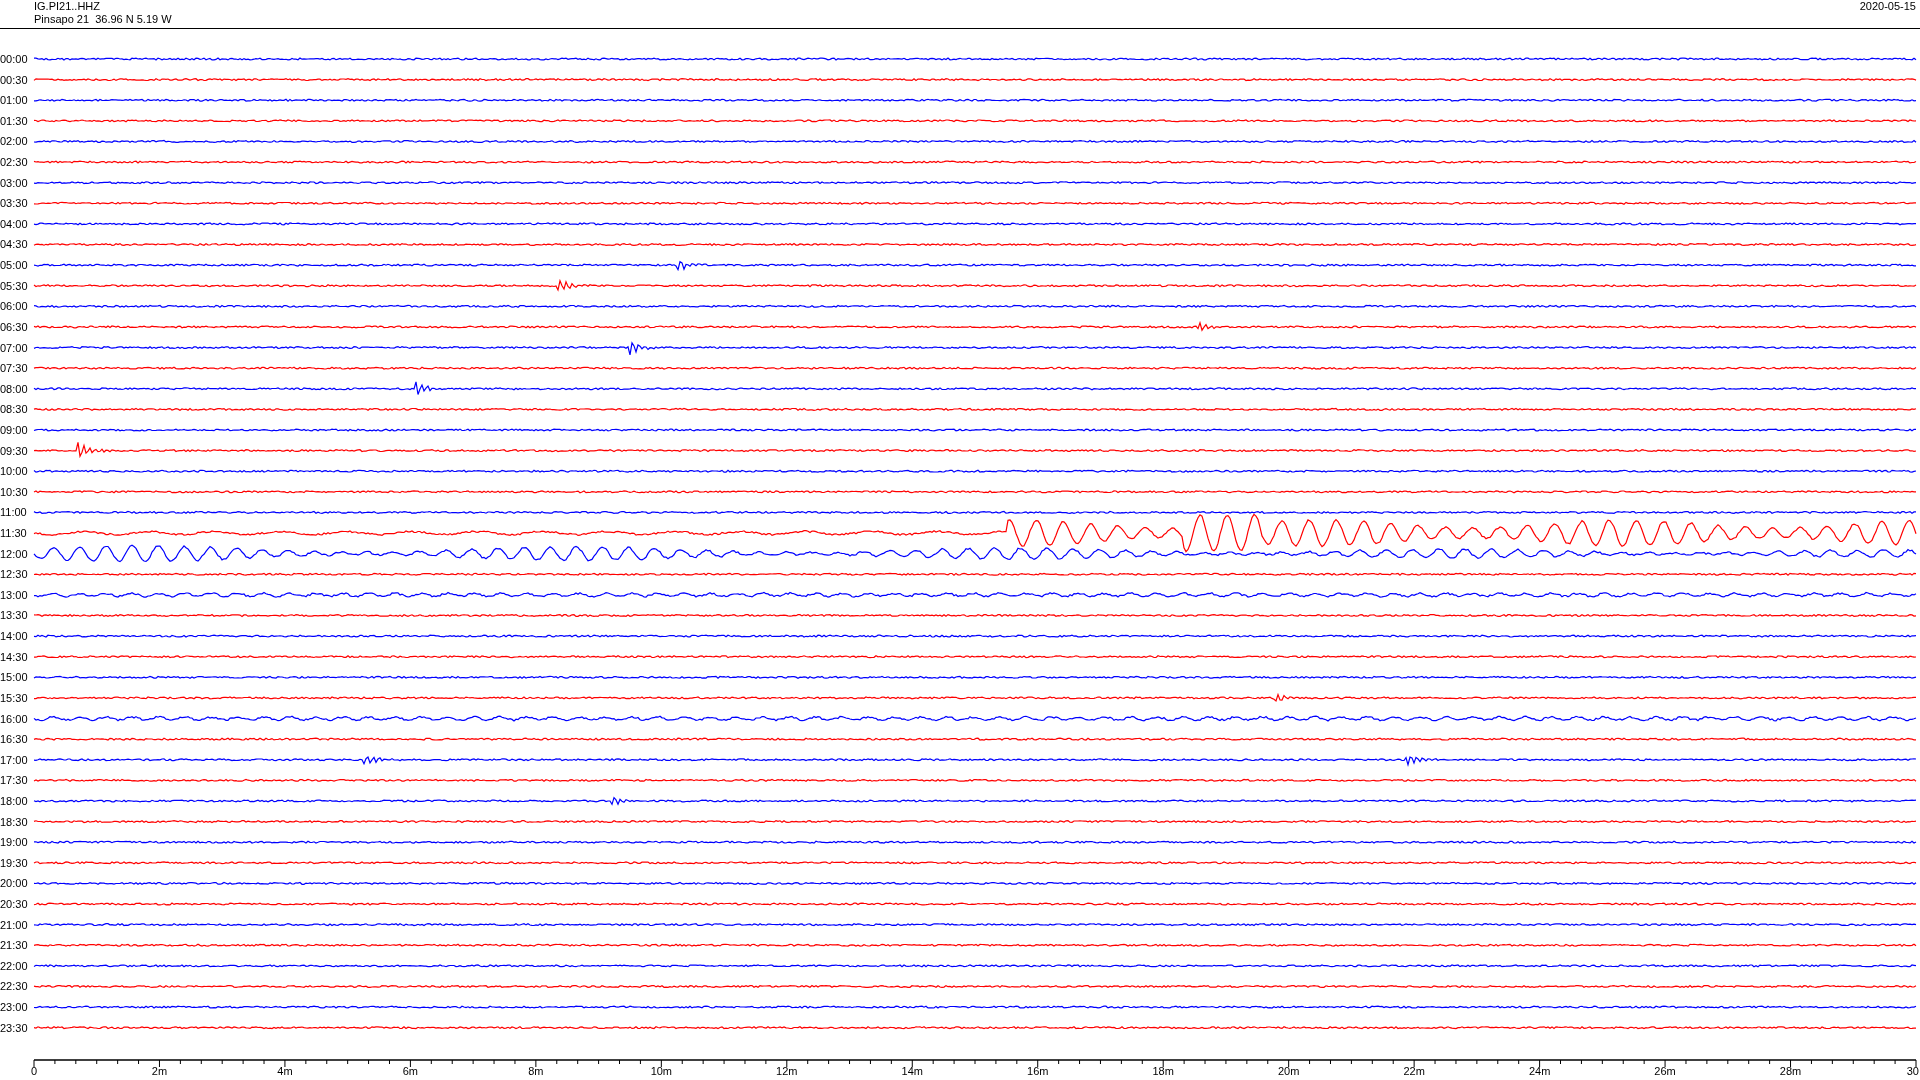 The image size is (1920, 1080). Describe the element at coordinates (14, 182) in the screenshot. I see `time-label: 03:00` at that location.